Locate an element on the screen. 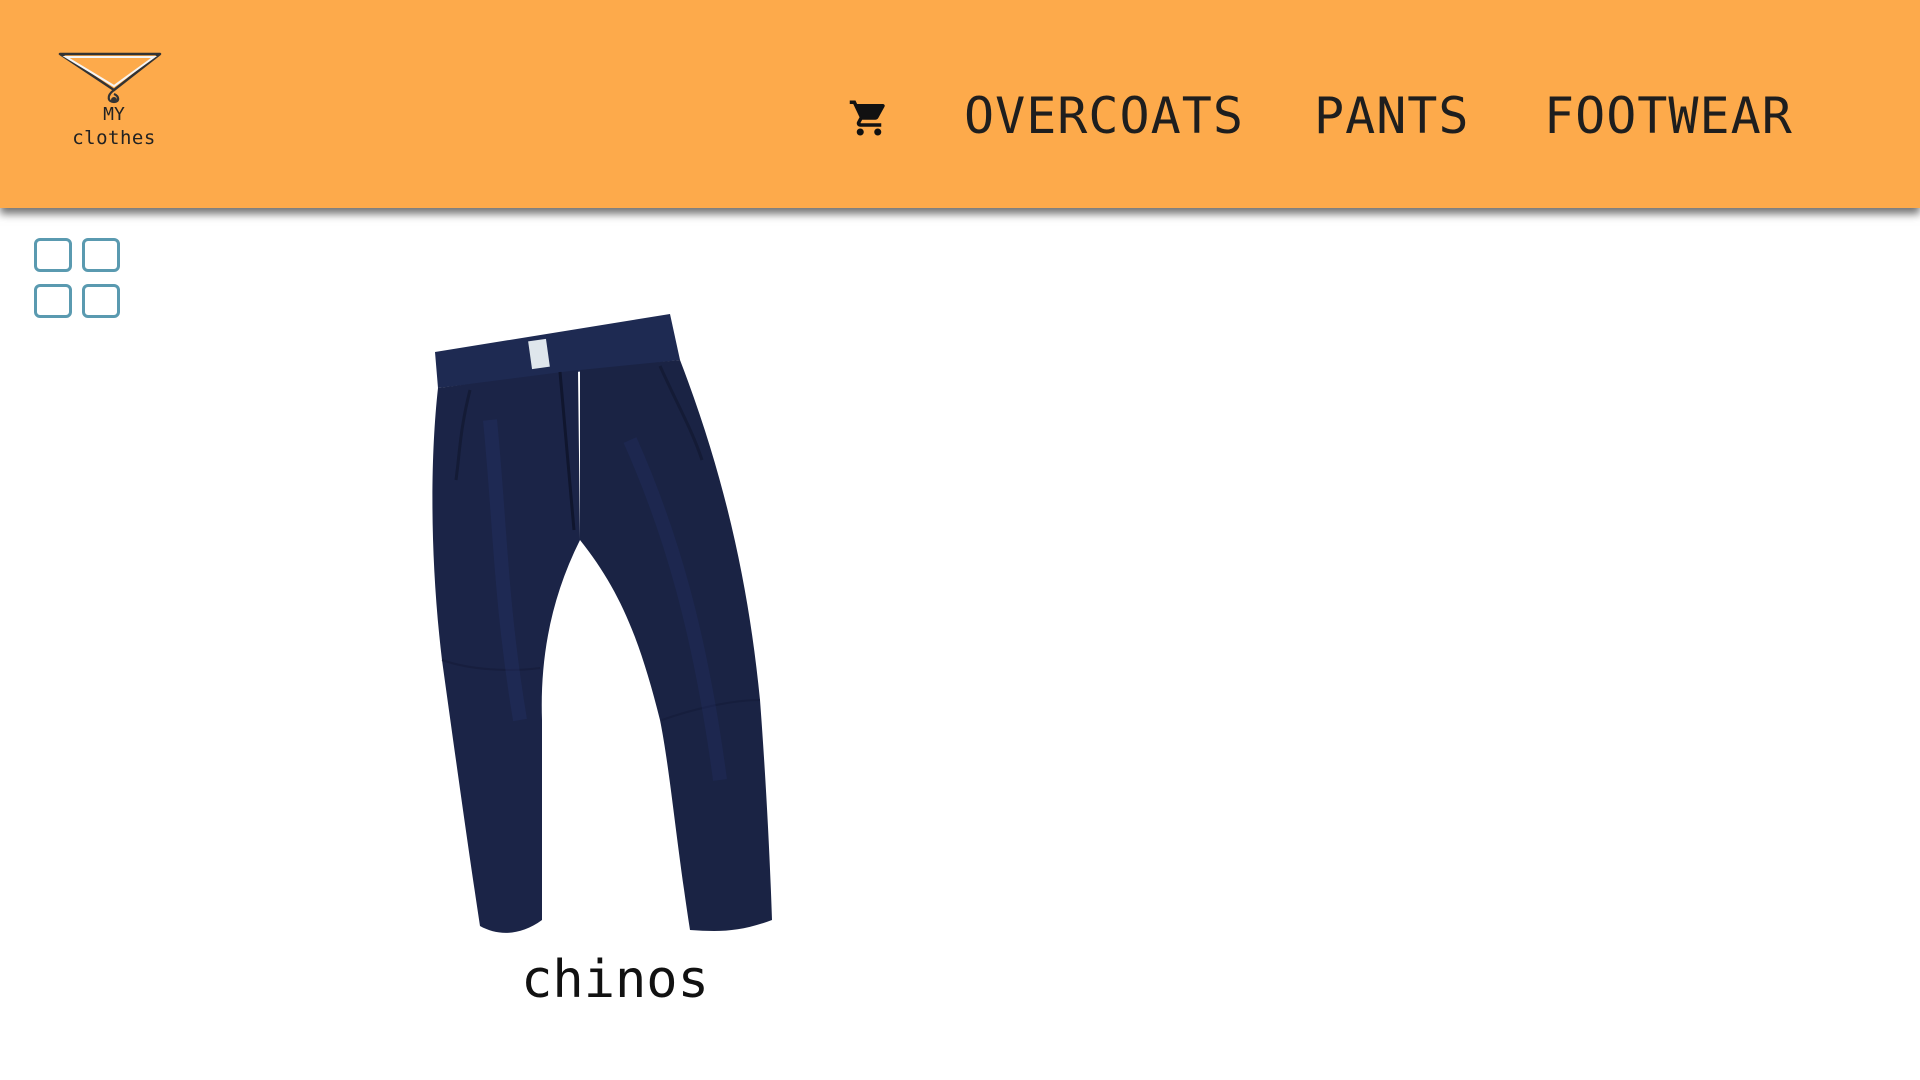  nav-footwear: FOOTWEAR is located at coordinates (1668, 116).